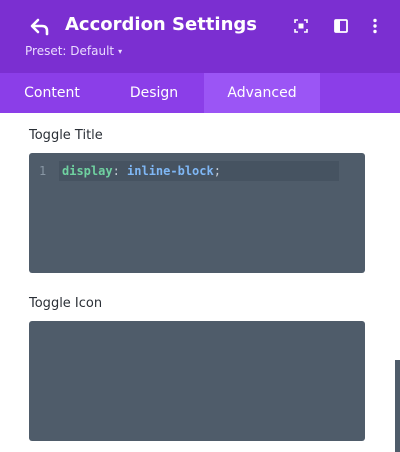  Describe the element at coordinates (154, 93) in the screenshot. I see `tab-design: Design` at that location.